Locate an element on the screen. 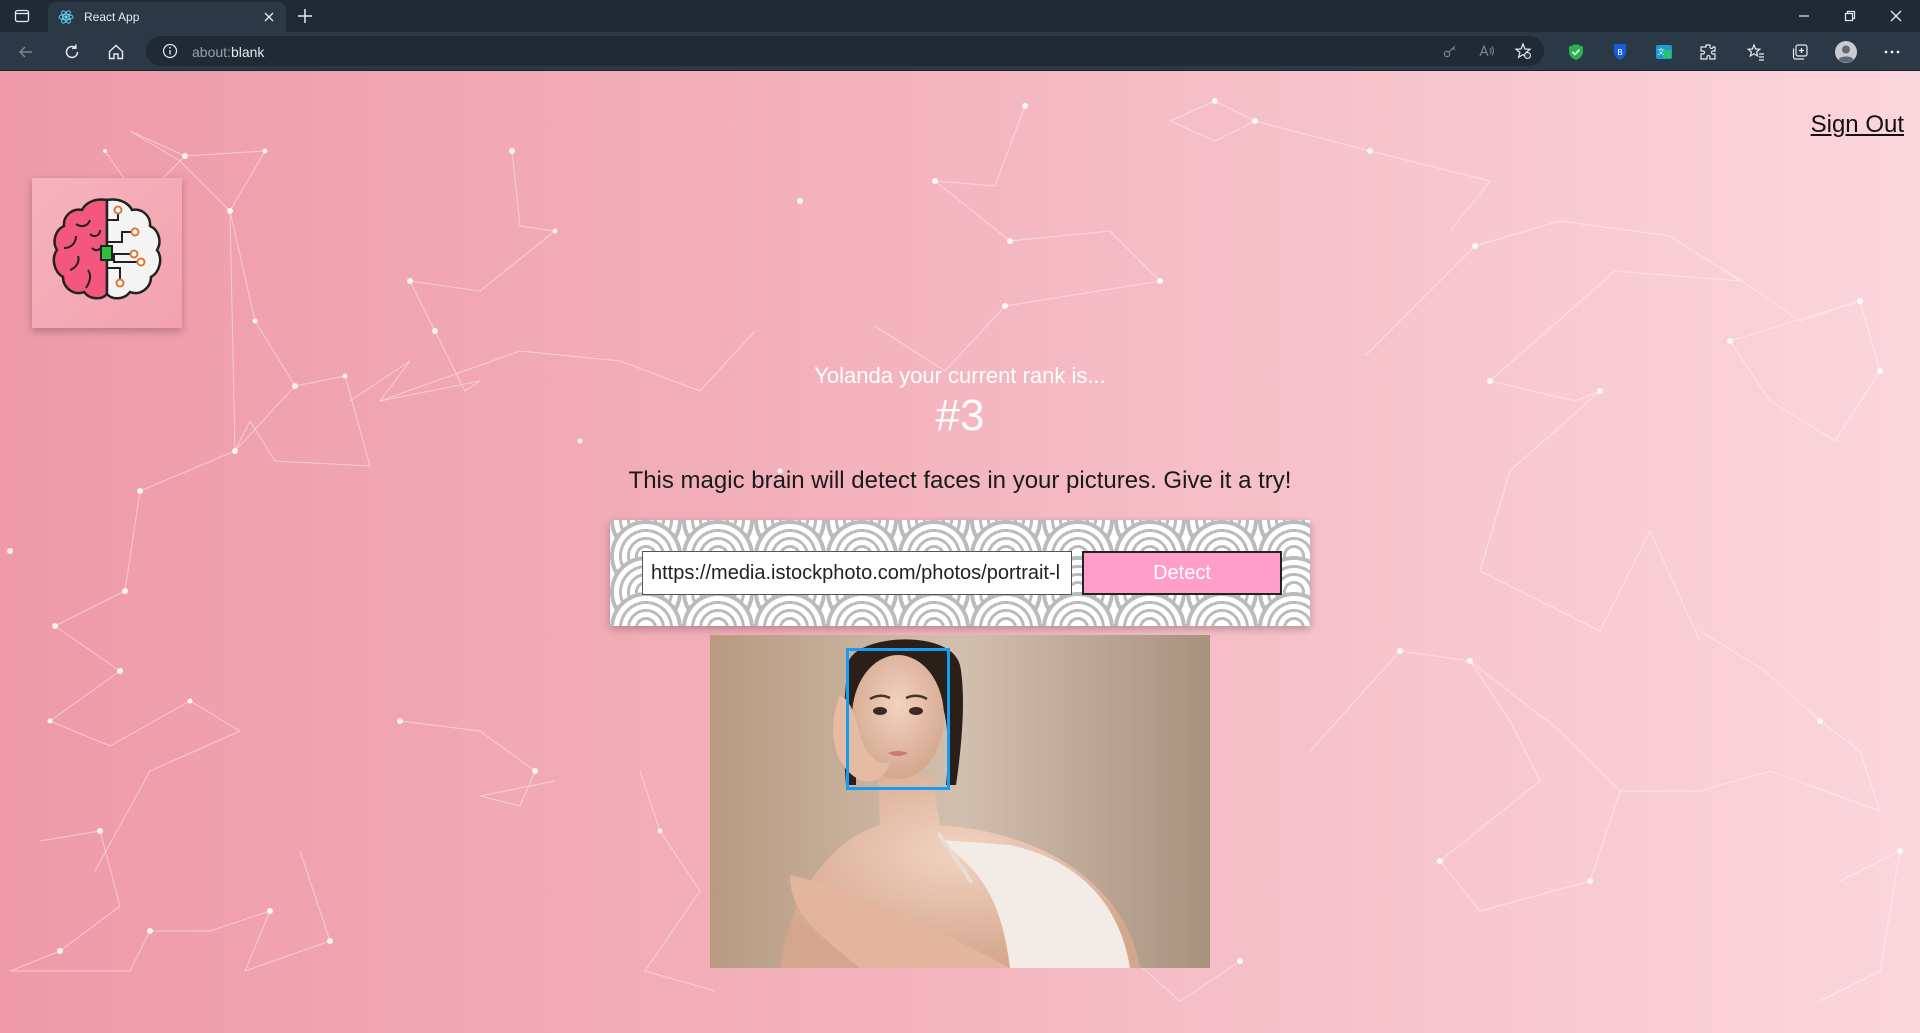  detect-button: Detect is located at coordinates (1182, 573).